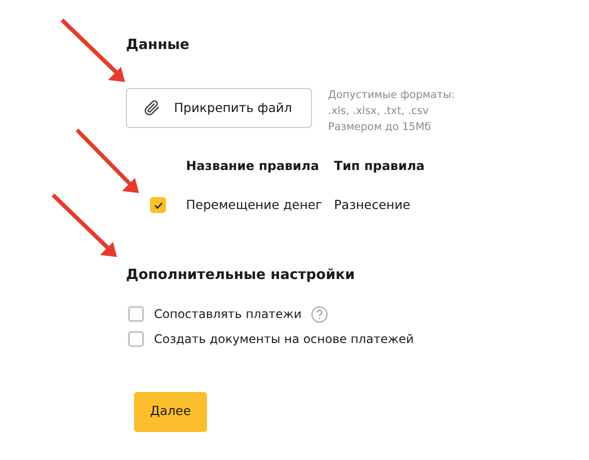 The width and height of the screenshot is (589, 460). What do you see at coordinates (379, 166) in the screenshot?
I see `column-header: Тип правила` at bounding box center [379, 166].